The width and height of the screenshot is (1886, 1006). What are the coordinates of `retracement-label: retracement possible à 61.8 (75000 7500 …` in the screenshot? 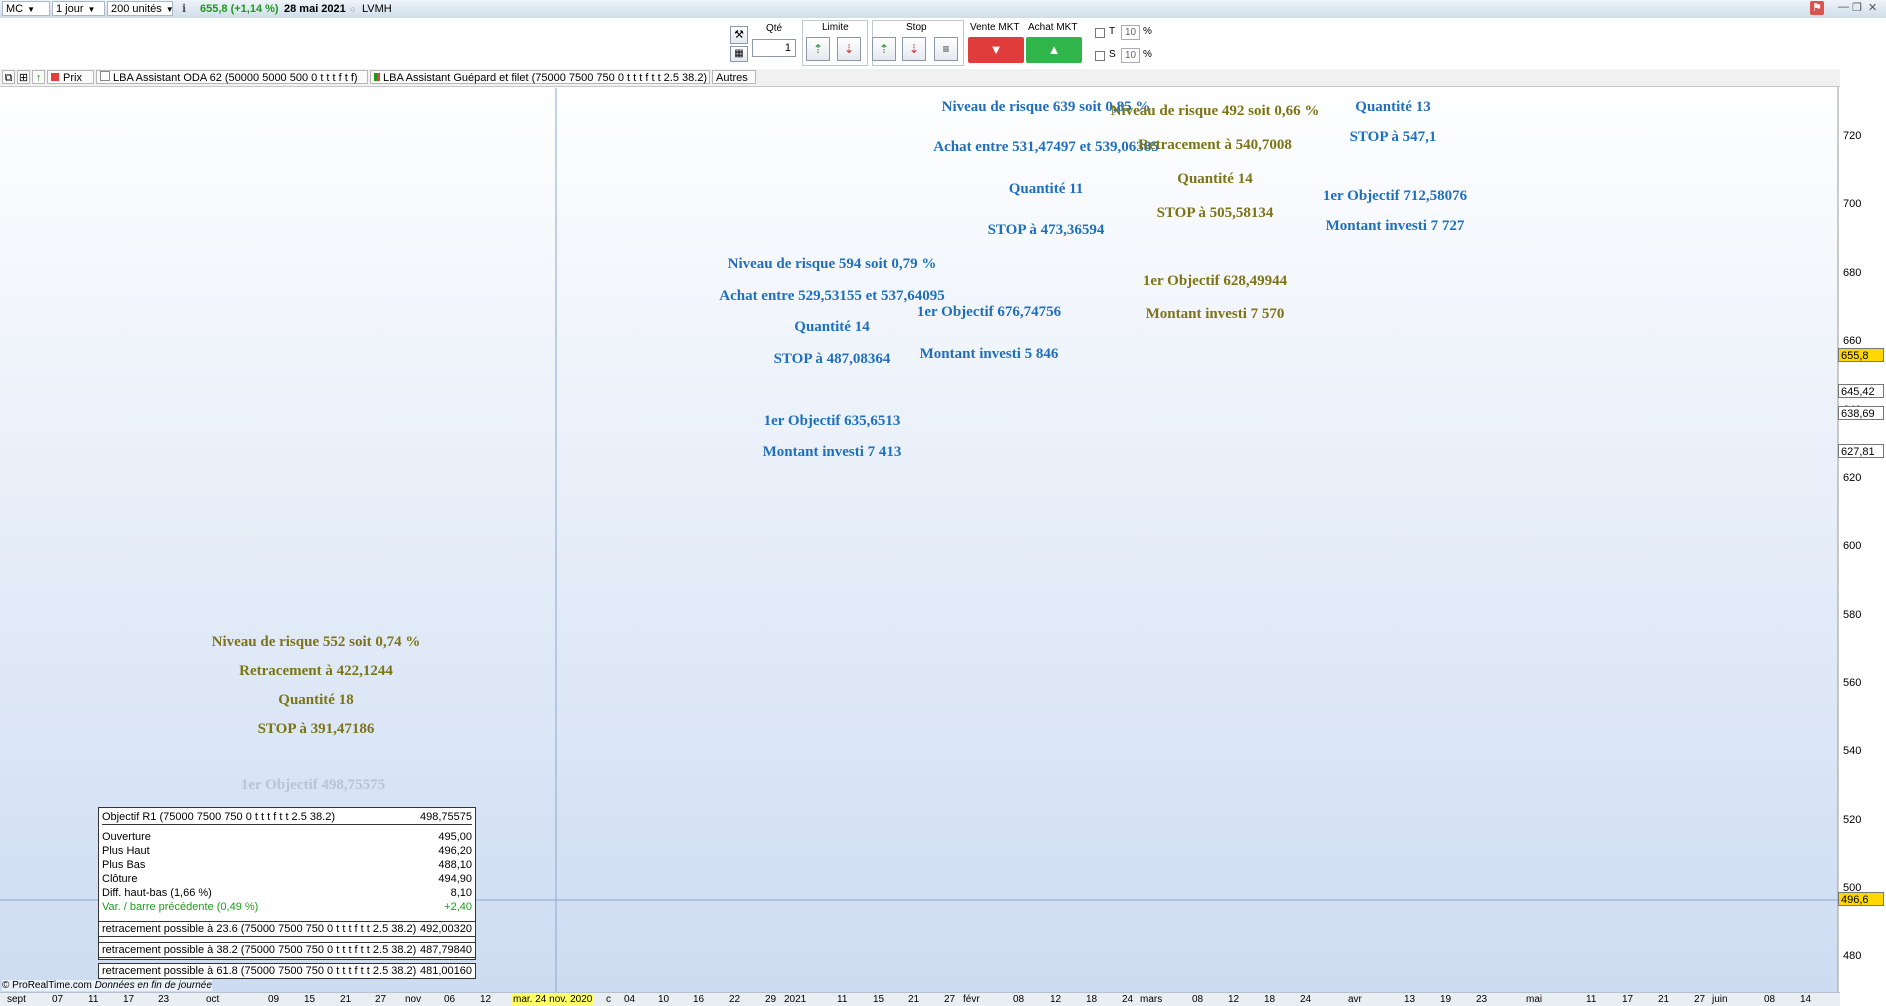 It's located at (259, 971).